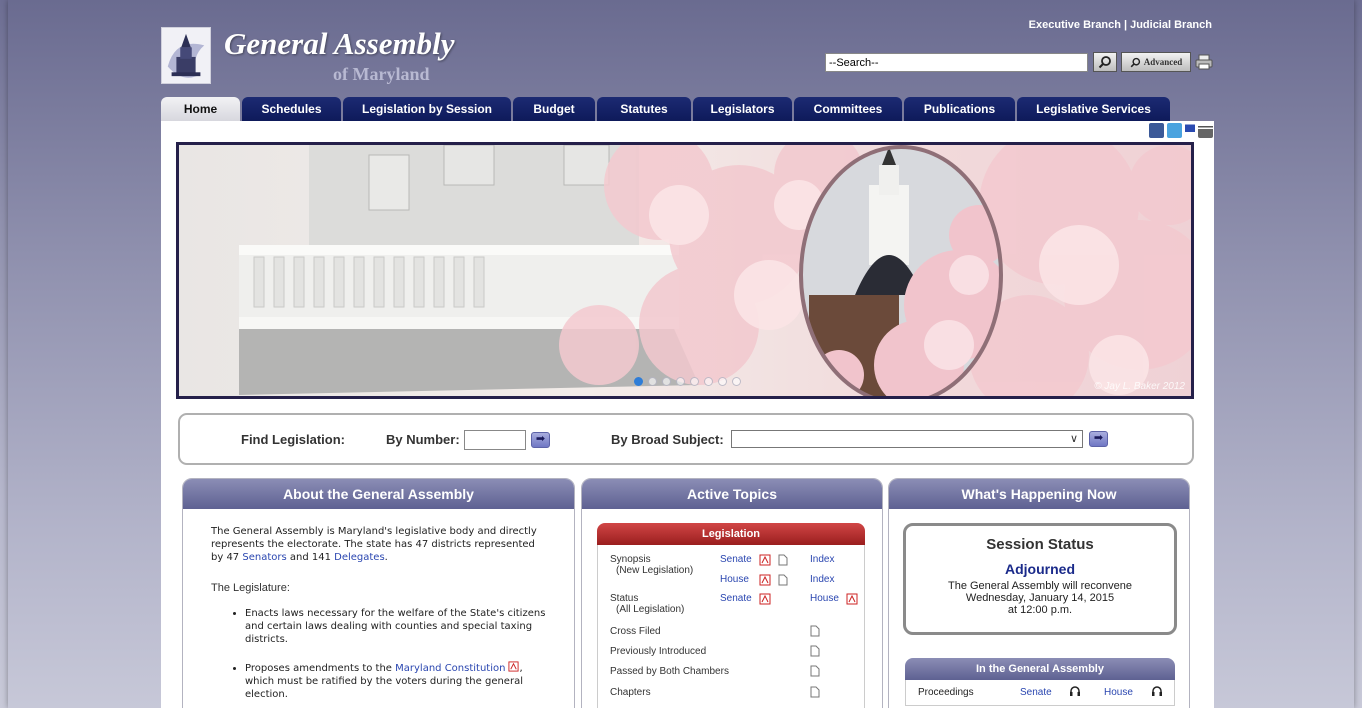 This screenshot has height=708, width=1362. I want to click on status-sub-label: (All Legislation), so click(650, 609).